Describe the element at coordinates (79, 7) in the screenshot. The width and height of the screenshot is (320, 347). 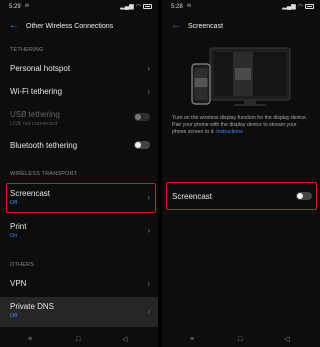
I see `status-bar: 5:29 ✉ ▂▄▆ ◠` at that location.